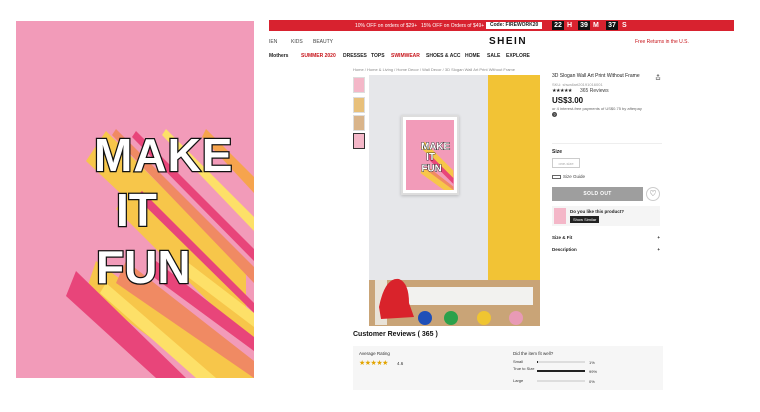 This screenshot has height=412, width=760. What do you see at coordinates (566, 163) in the screenshot?
I see `size-option: one-size` at bounding box center [566, 163].